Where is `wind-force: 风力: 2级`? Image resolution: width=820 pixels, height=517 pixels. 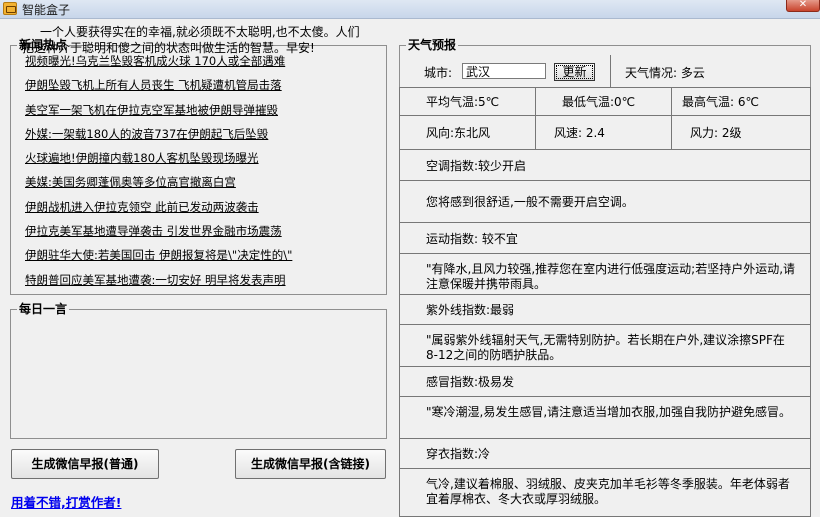 wind-force: 风力: 2级 is located at coordinates (741, 132).